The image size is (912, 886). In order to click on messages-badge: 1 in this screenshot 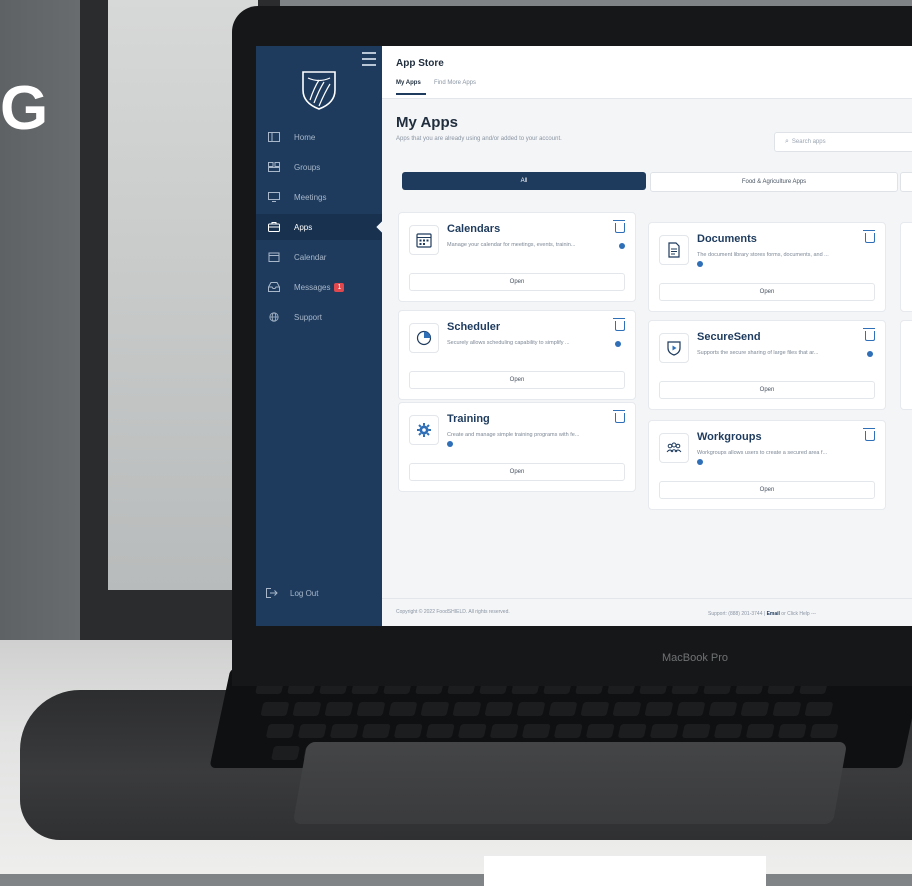, I will do `click(339, 287)`.